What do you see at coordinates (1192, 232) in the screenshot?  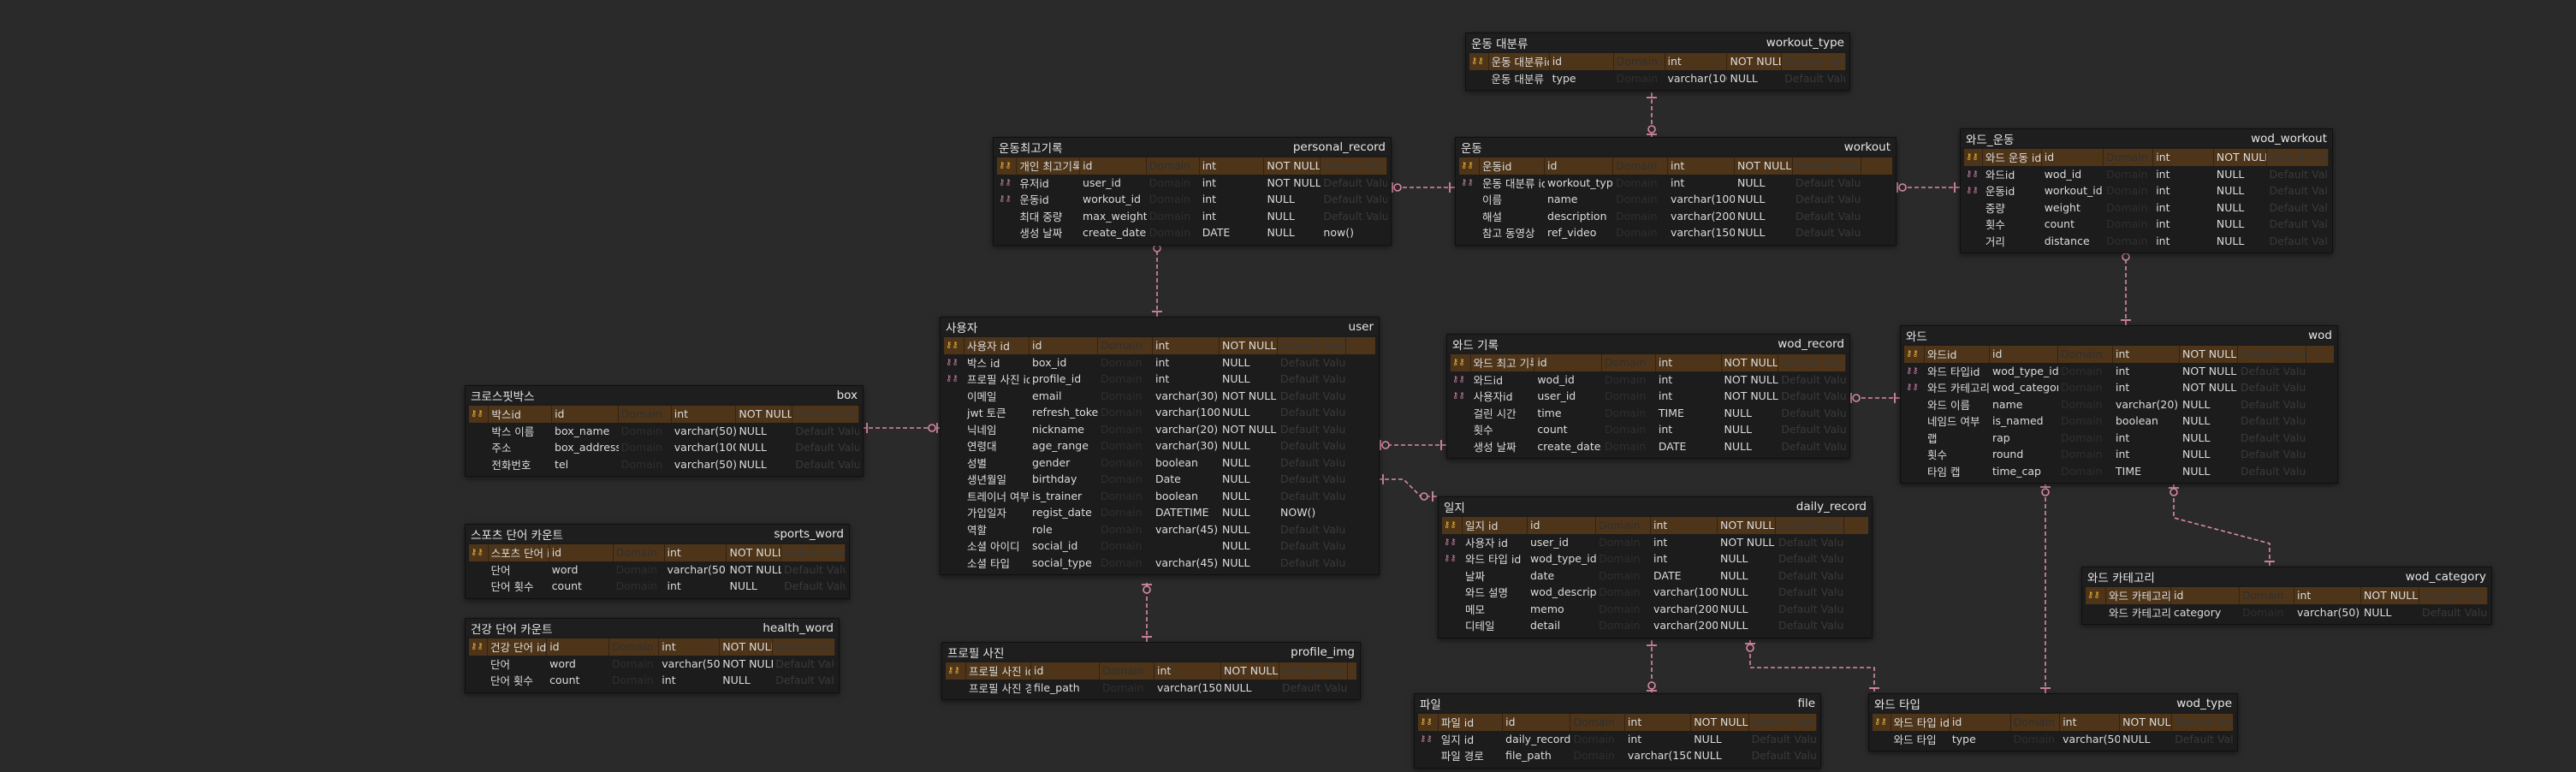 I see `column-row: 생성 날짜 create_date Domain DATE NULL now()` at bounding box center [1192, 232].